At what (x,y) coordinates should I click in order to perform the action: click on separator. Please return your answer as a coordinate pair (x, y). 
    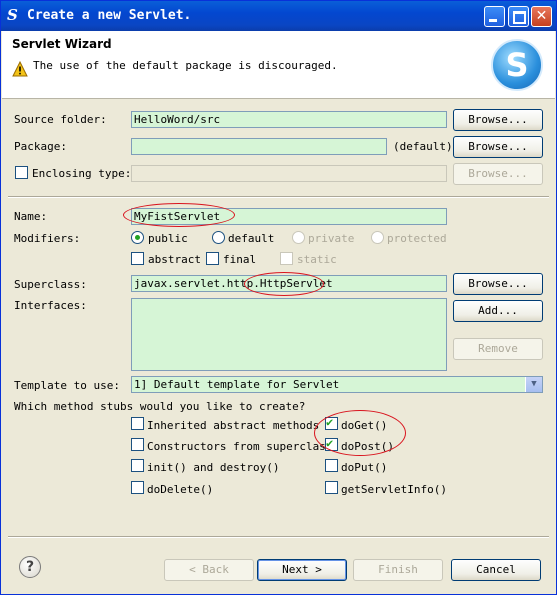
    Looking at the image, I should click on (278, 197).